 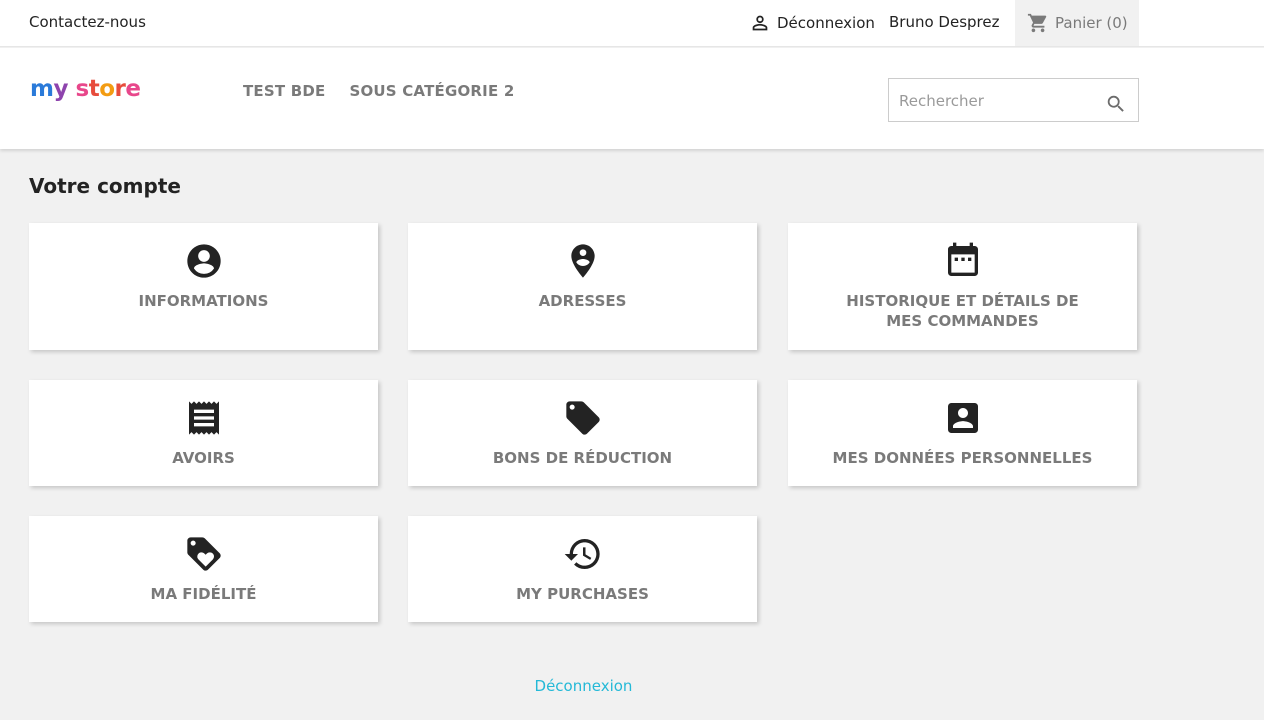 What do you see at coordinates (826, 23) in the screenshot?
I see `logout-label: Déconnexion` at bounding box center [826, 23].